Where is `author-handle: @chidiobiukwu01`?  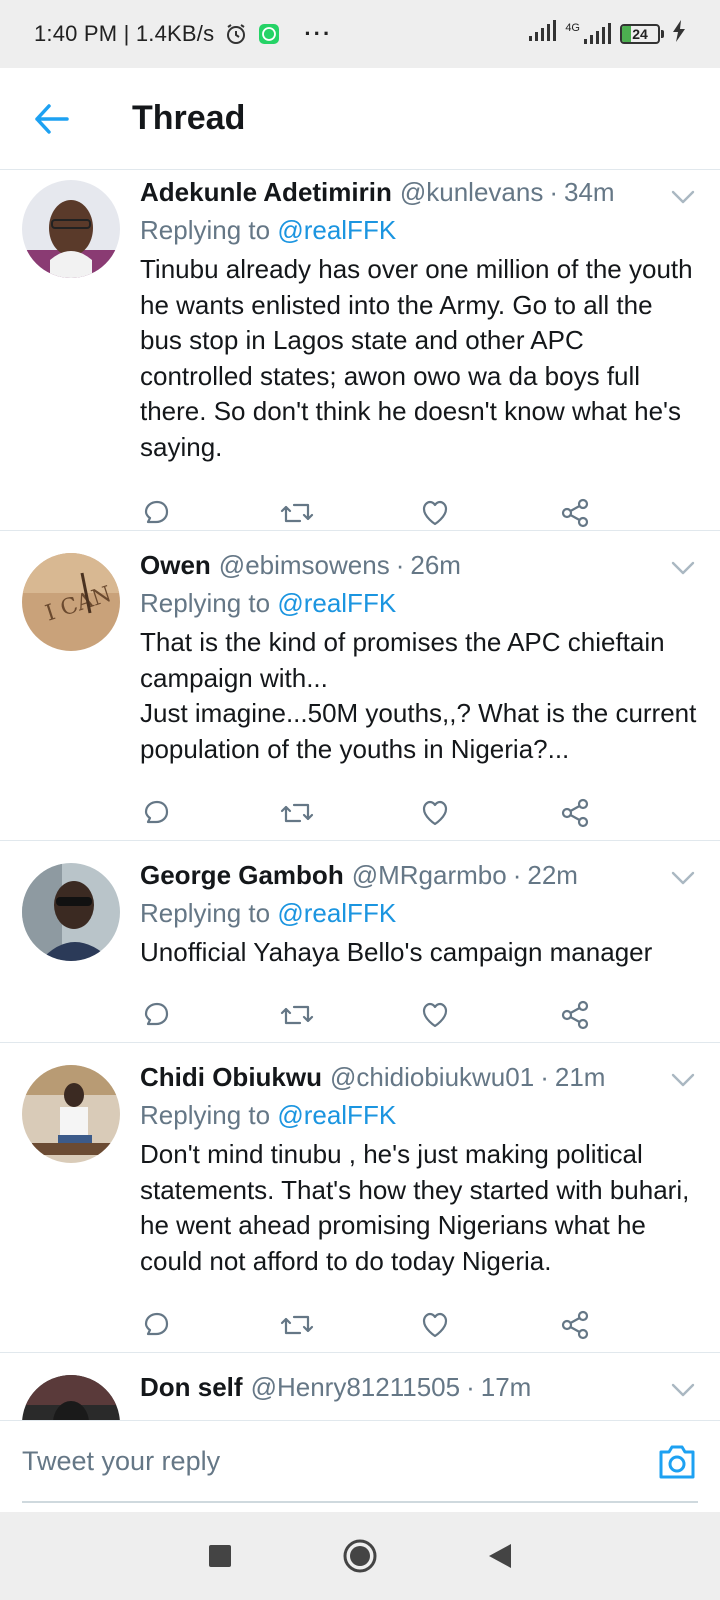 author-handle: @chidiobiukwu01 is located at coordinates (432, 1077).